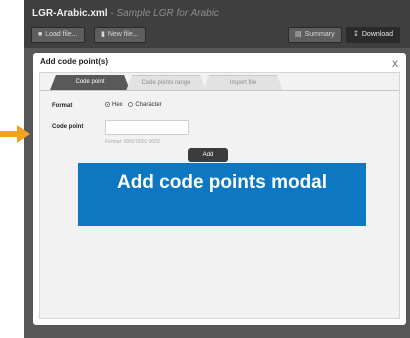 The image size is (410, 338). I want to click on summary-label: Summary, so click(319, 34).